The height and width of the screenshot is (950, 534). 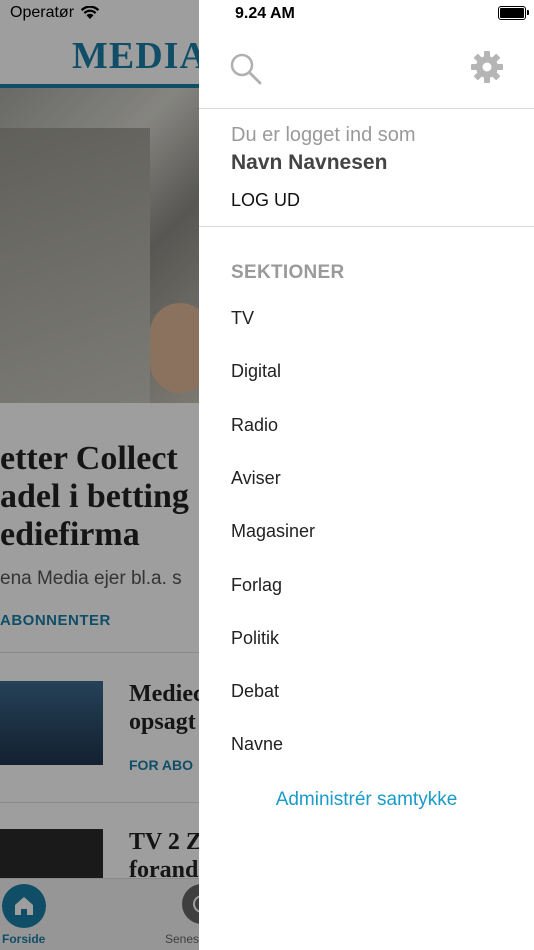 I want to click on section-item-forlag: Forlag, so click(x=256, y=585).